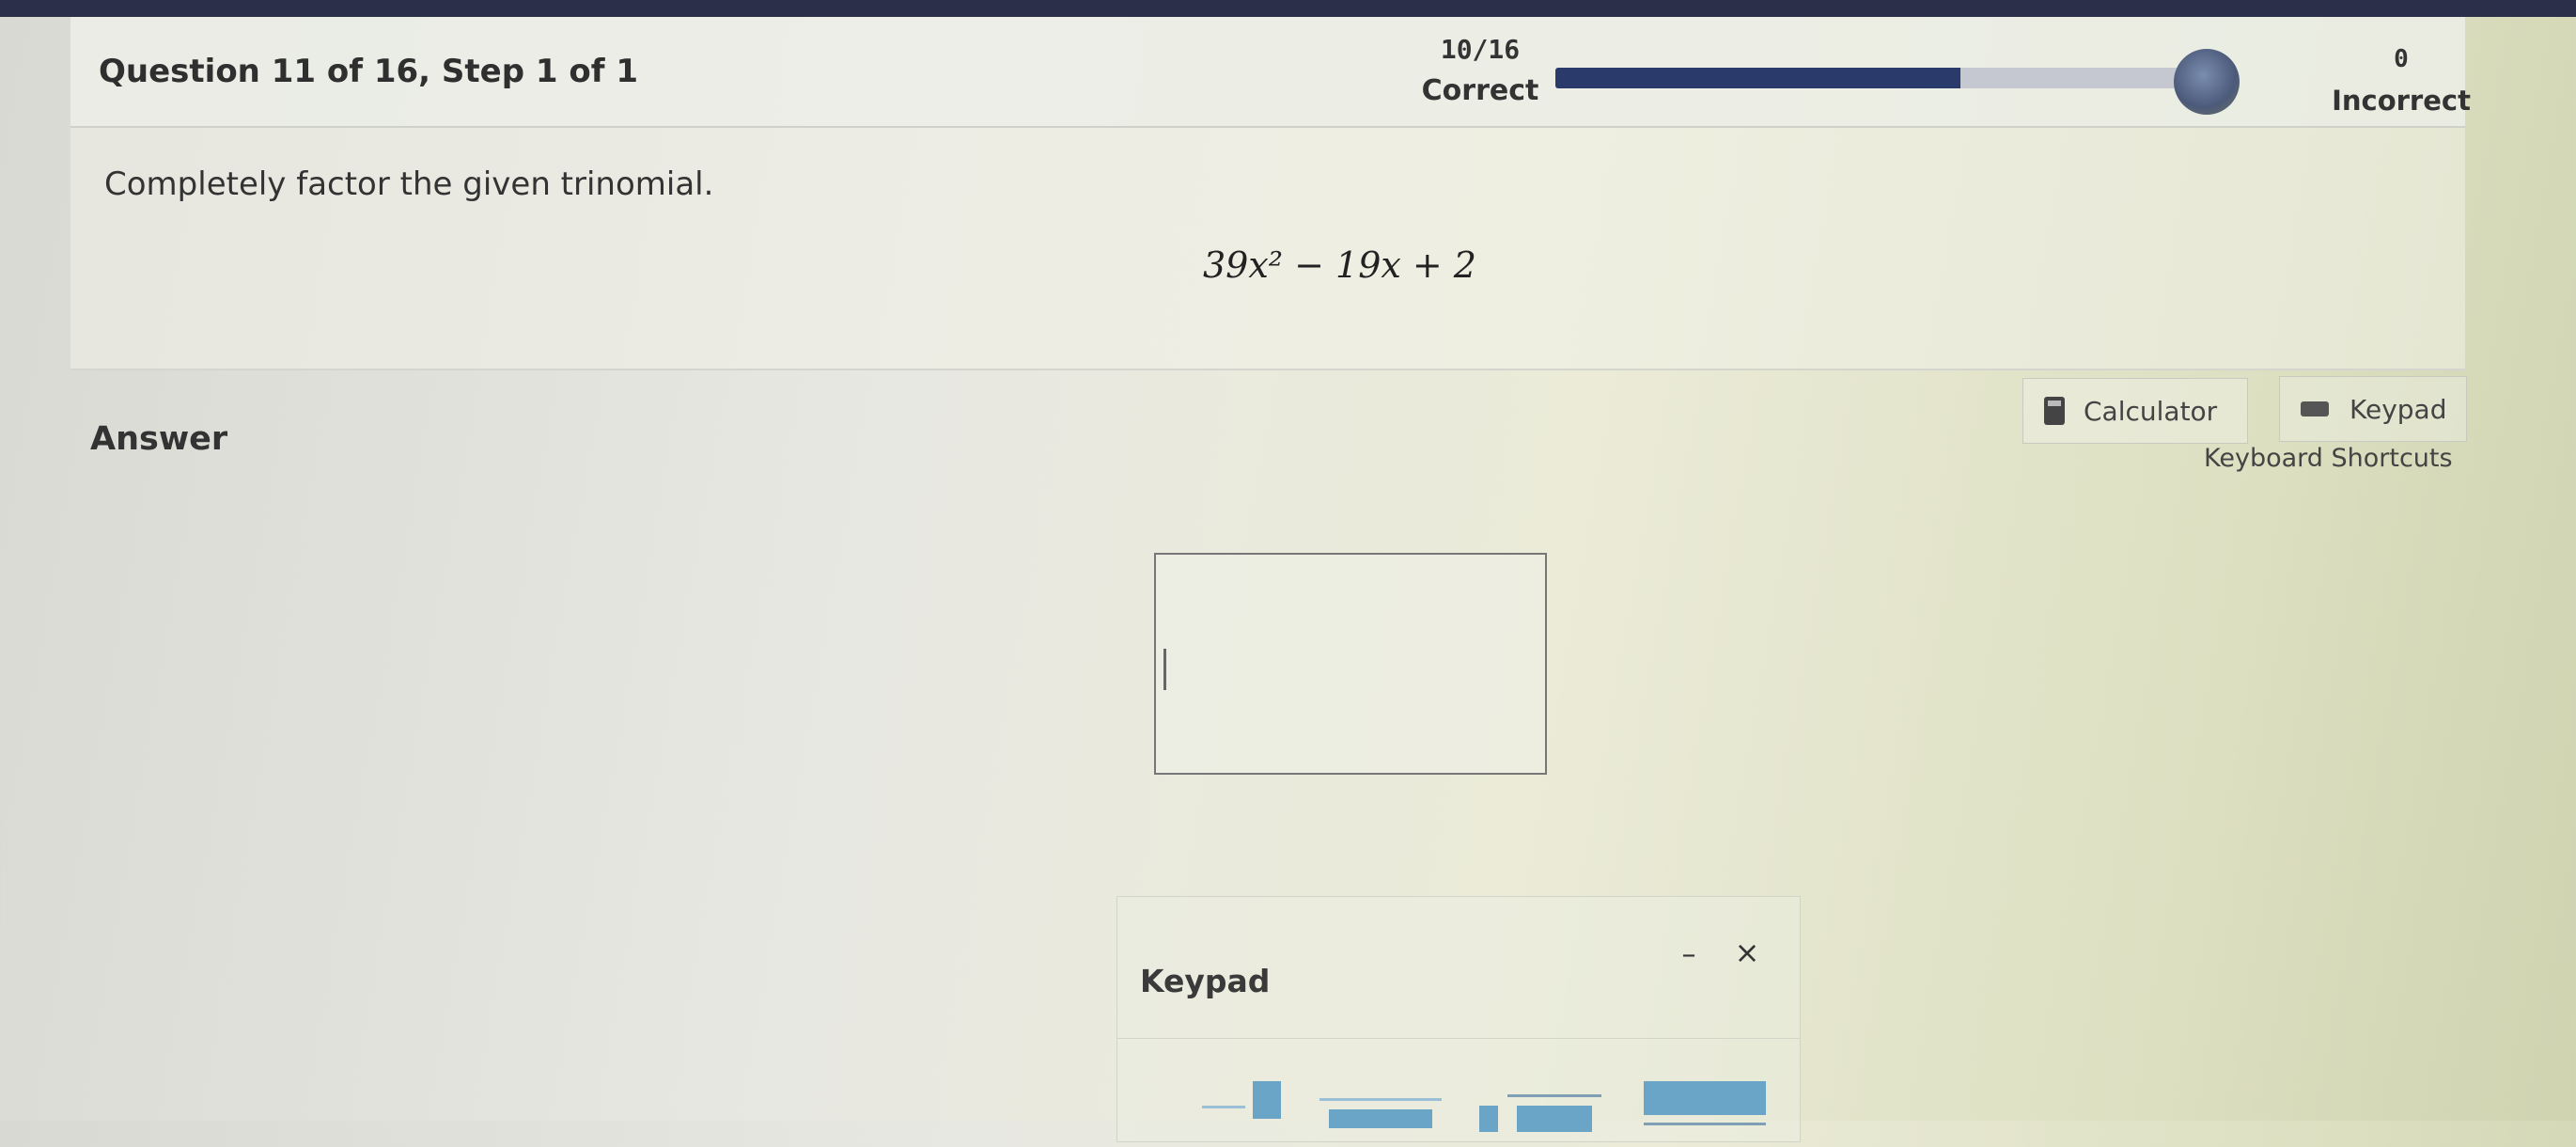  What do you see at coordinates (159, 439) in the screenshot?
I see `answer-label: Answer` at bounding box center [159, 439].